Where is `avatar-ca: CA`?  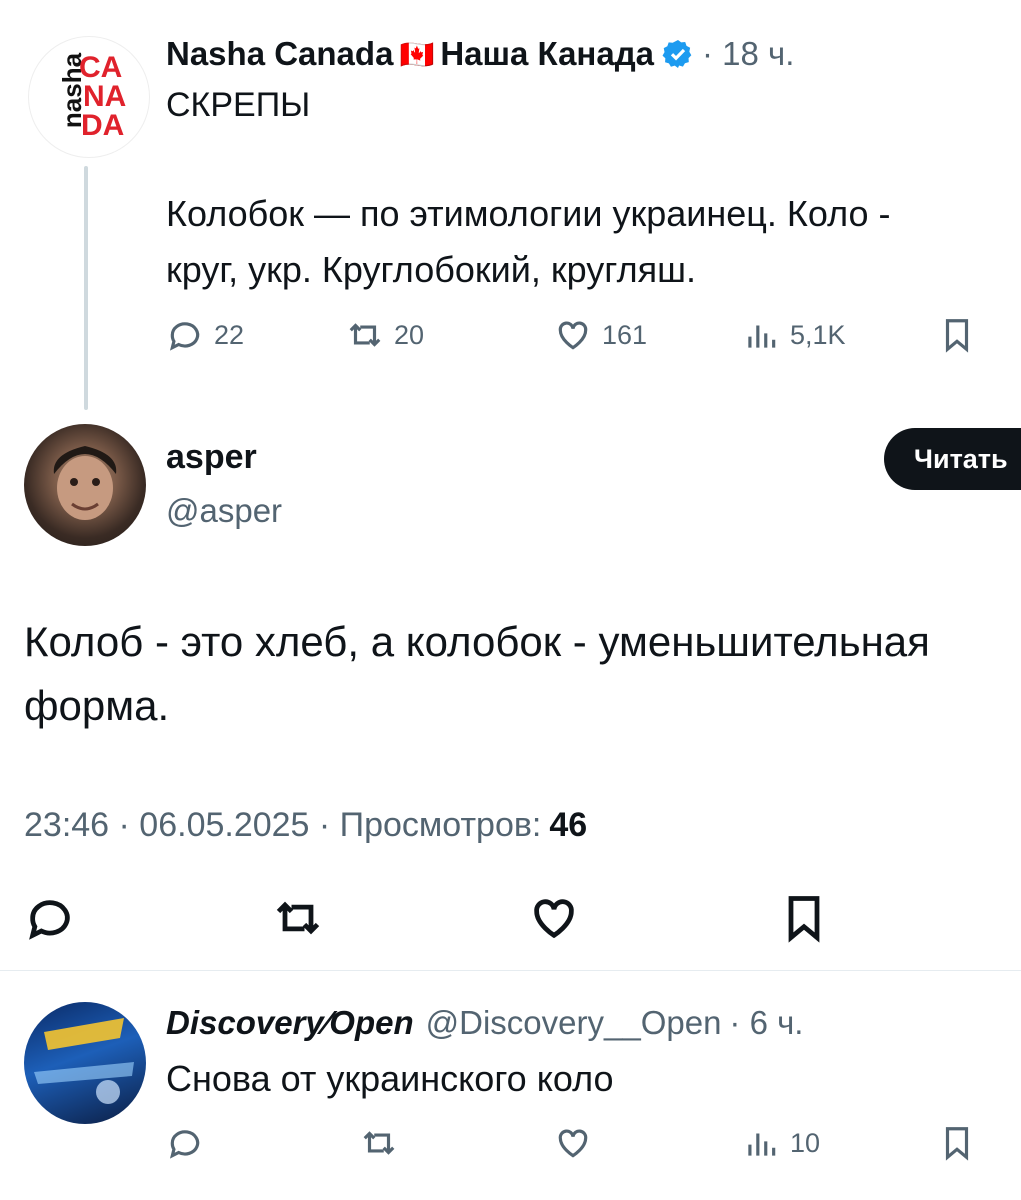 avatar-ca: CA is located at coordinates (101, 67).